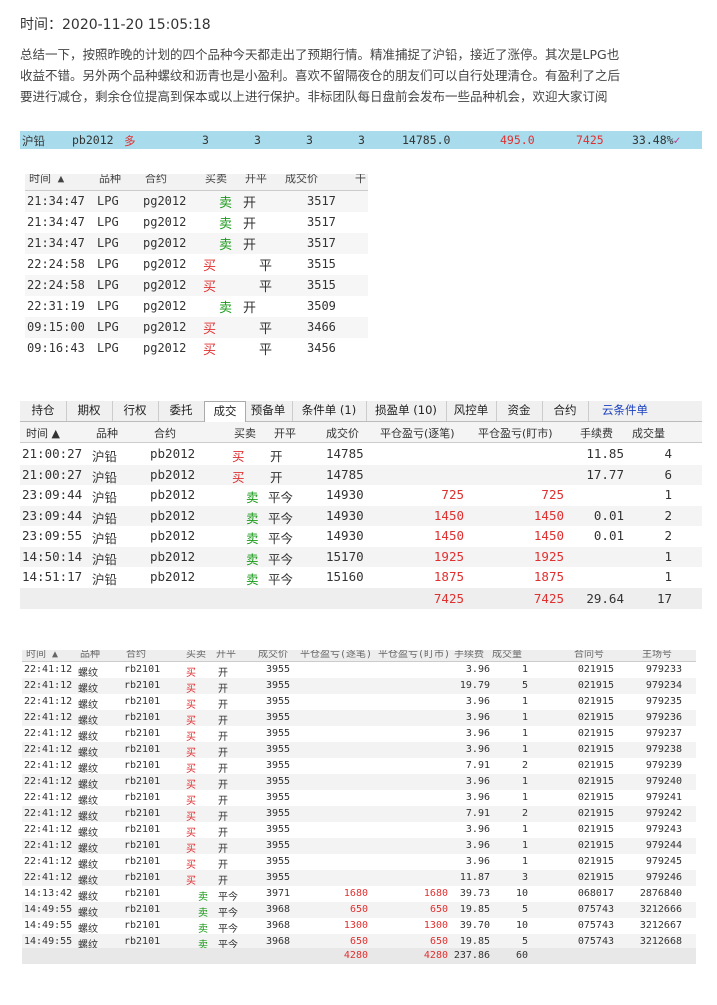 Image resolution: width=717 pixels, height=1005 pixels. Describe the element at coordinates (359, 798) in the screenshot. I see `table-row: 22:41:12 螺纹 rb2101 买 开 3955 3.96 1 021915 979241` at that location.